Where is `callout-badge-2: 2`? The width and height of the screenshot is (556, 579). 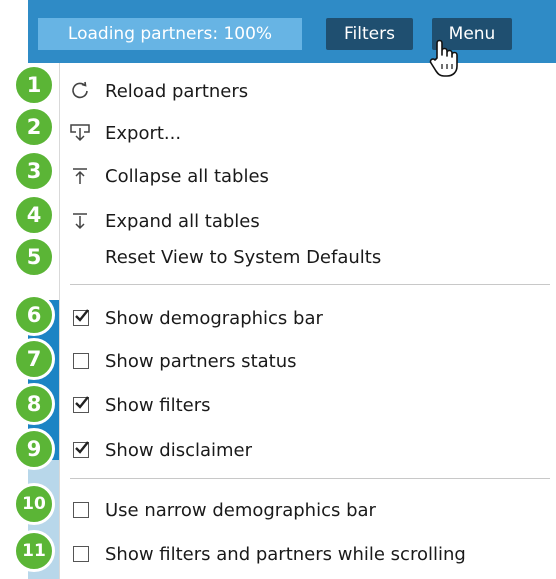 callout-badge-2: 2 is located at coordinates (34, 127).